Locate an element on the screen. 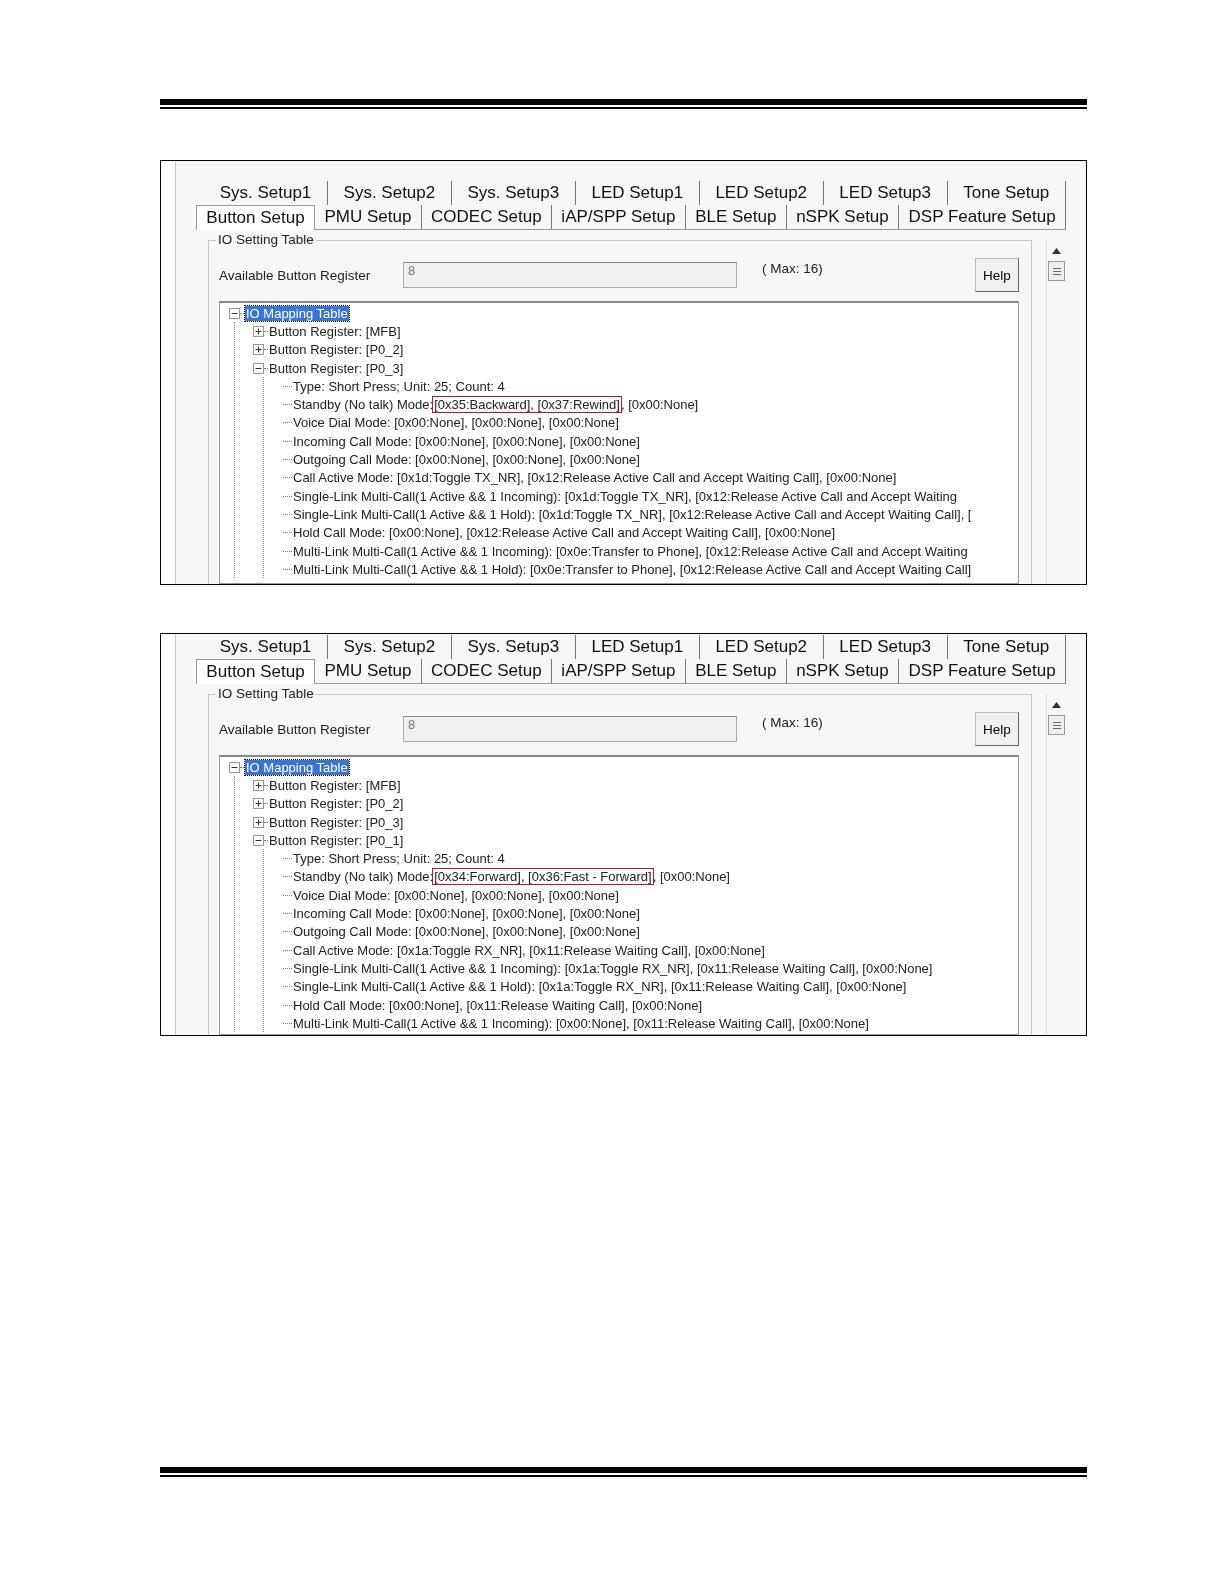 The width and height of the screenshot is (1224, 1584). tree-item: Multi-Link Multi-Call(1 Active && 1 Hold): [0x0e:Transfer to Phone], [0x12:Release Active Call and Accept Waiting Call] is located at coordinates (632, 569).